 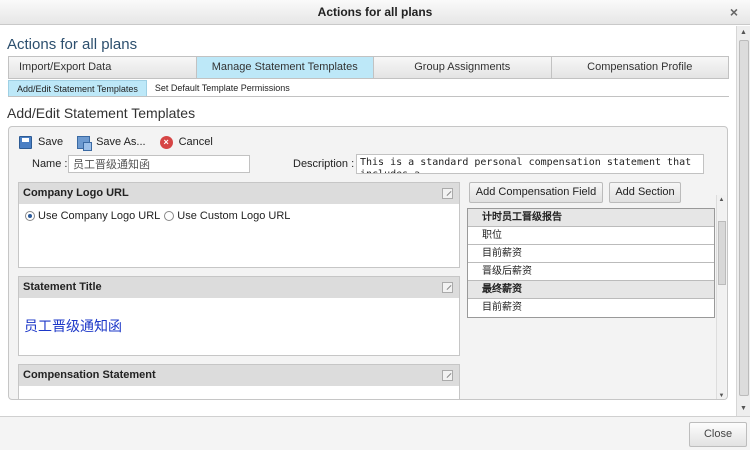 I want to click on cancel-button: × Cancel, so click(x=186, y=142).